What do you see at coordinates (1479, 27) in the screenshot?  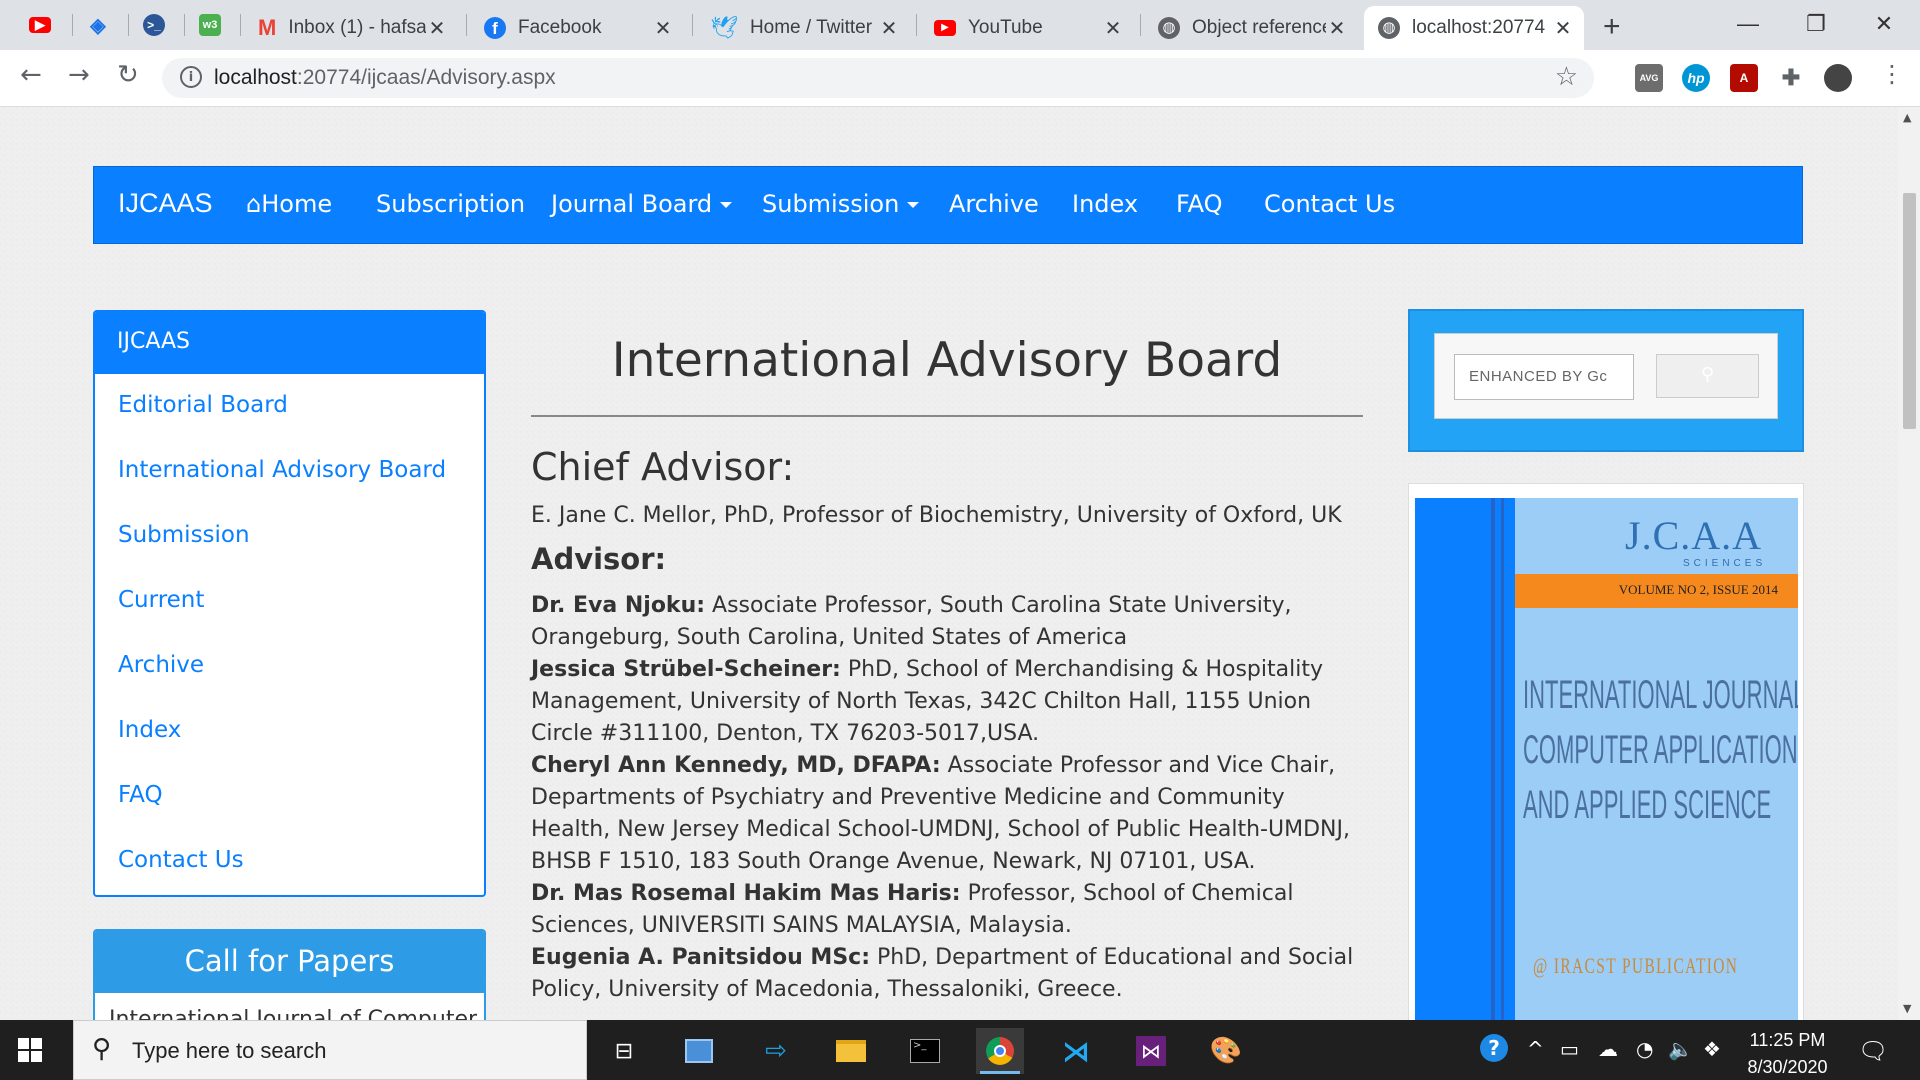 I see `tab-title: localhost:20774` at bounding box center [1479, 27].